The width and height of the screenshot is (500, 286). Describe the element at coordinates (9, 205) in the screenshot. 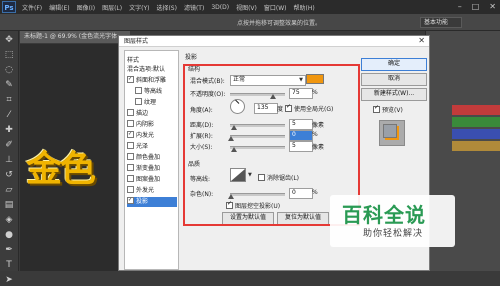

I see `gradient-tool-icon: ▤` at that location.